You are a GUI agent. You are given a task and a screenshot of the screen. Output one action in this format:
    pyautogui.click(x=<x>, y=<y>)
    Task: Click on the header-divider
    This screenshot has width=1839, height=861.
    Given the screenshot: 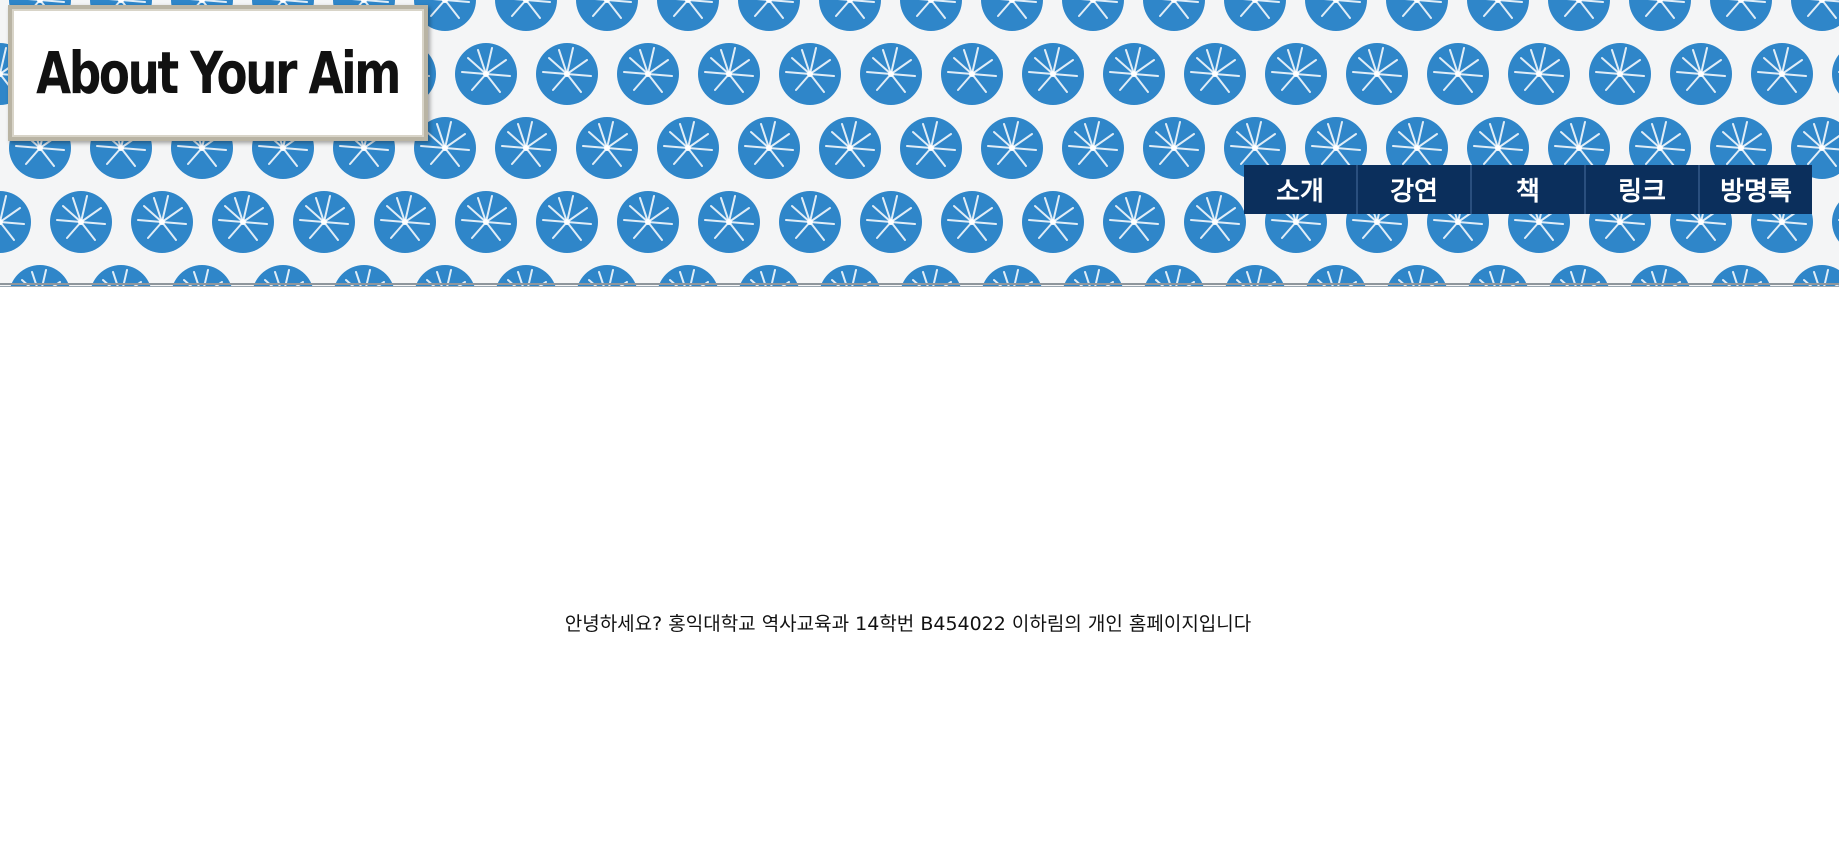 What is the action you would take?
    pyautogui.click(x=919, y=284)
    